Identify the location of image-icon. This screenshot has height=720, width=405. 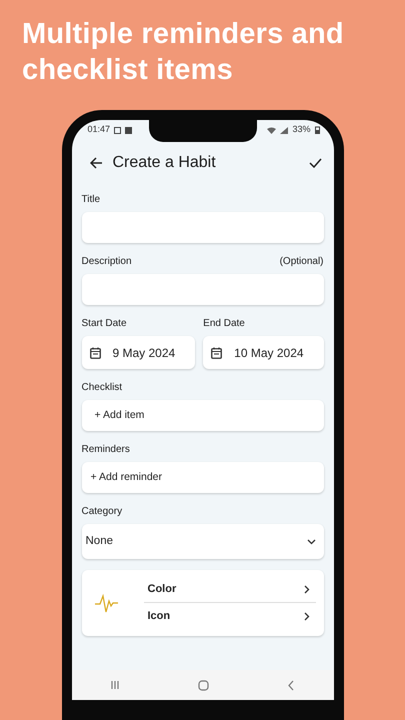
(128, 130).